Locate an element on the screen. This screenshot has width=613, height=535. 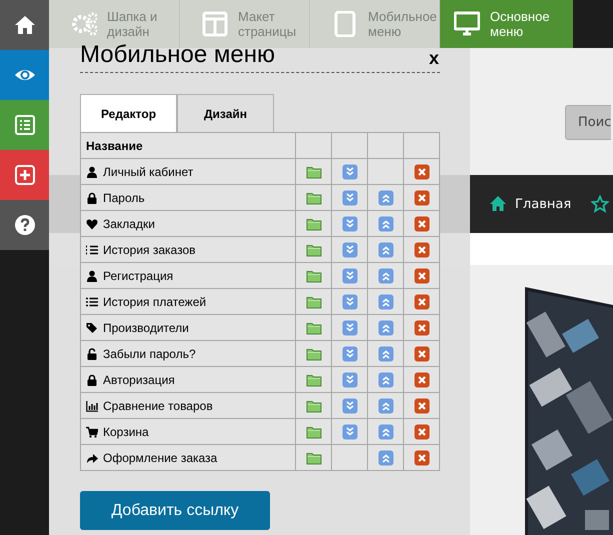
tablet-icon is located at coordinates (345, 24).